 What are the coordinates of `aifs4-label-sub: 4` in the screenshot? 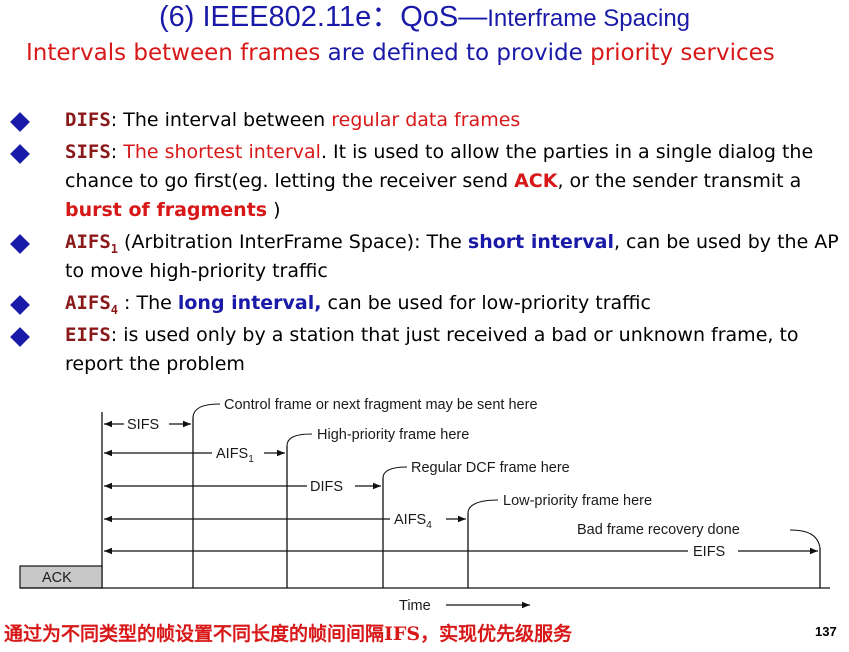 It's located at (429, 525).